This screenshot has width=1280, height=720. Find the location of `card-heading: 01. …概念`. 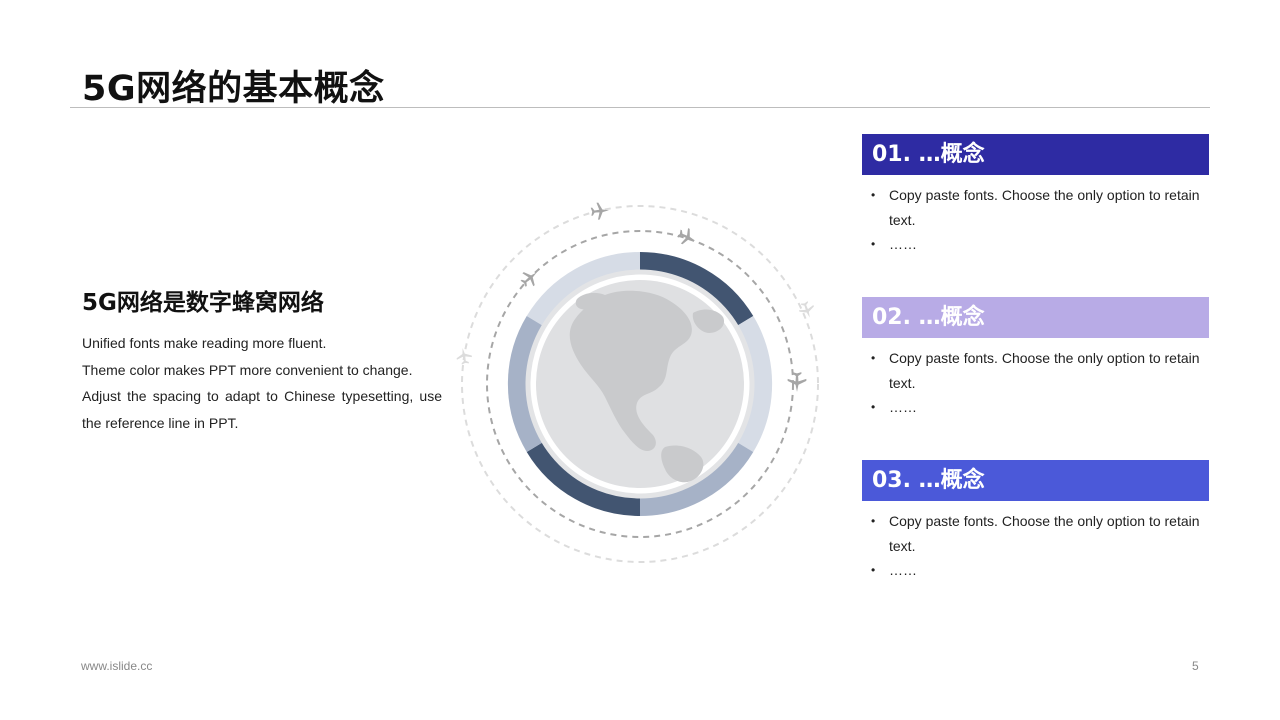

card-heading: 01. …概念 is located at coordinates (1035, 154).